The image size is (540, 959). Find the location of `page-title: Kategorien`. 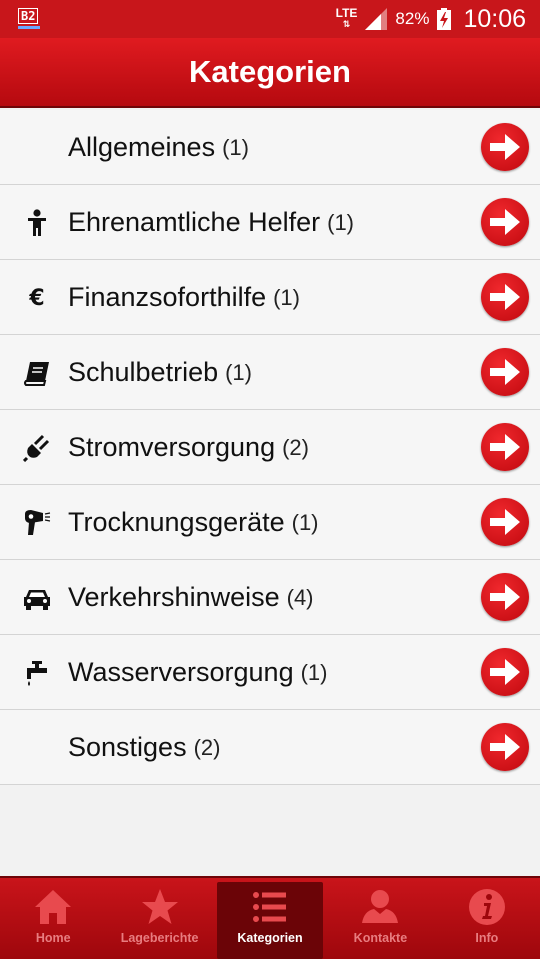

page-title: Kategorien is located at coordinates (270, 71).